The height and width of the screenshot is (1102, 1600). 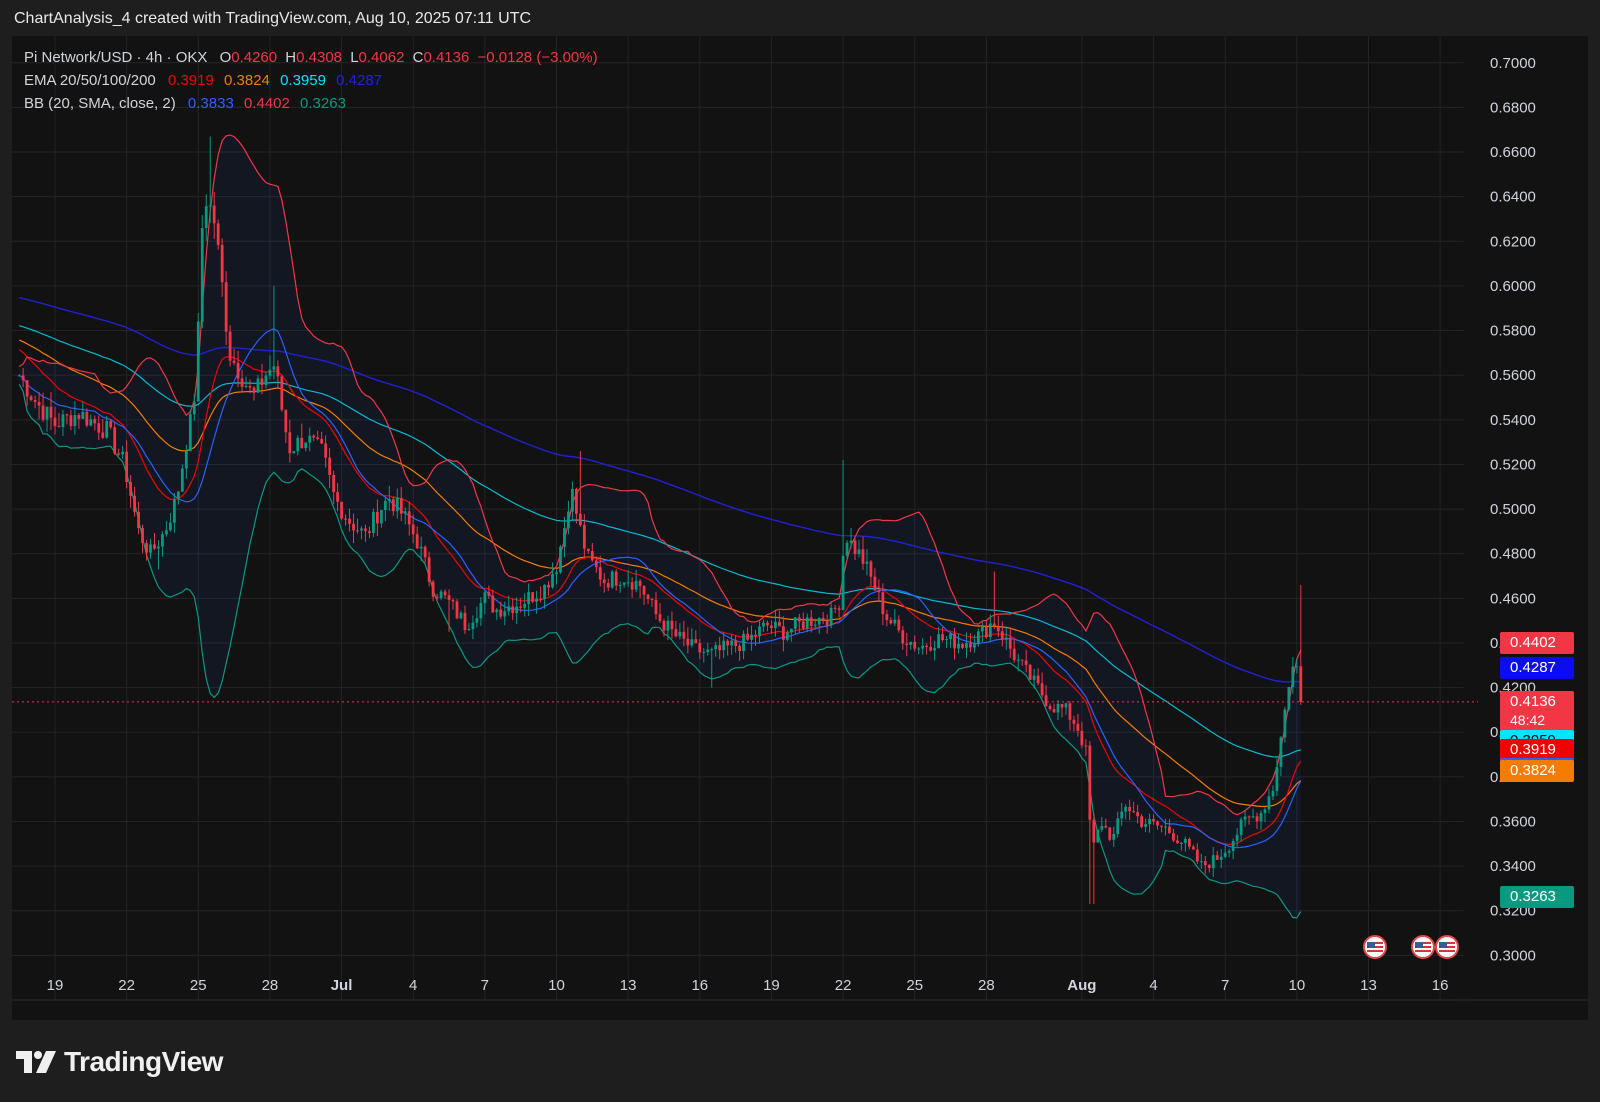 What do you see at coordinates (1537, 896) in the screenshot?
I see `price-tag: 0.3263` at bounding box center [1537, 896].